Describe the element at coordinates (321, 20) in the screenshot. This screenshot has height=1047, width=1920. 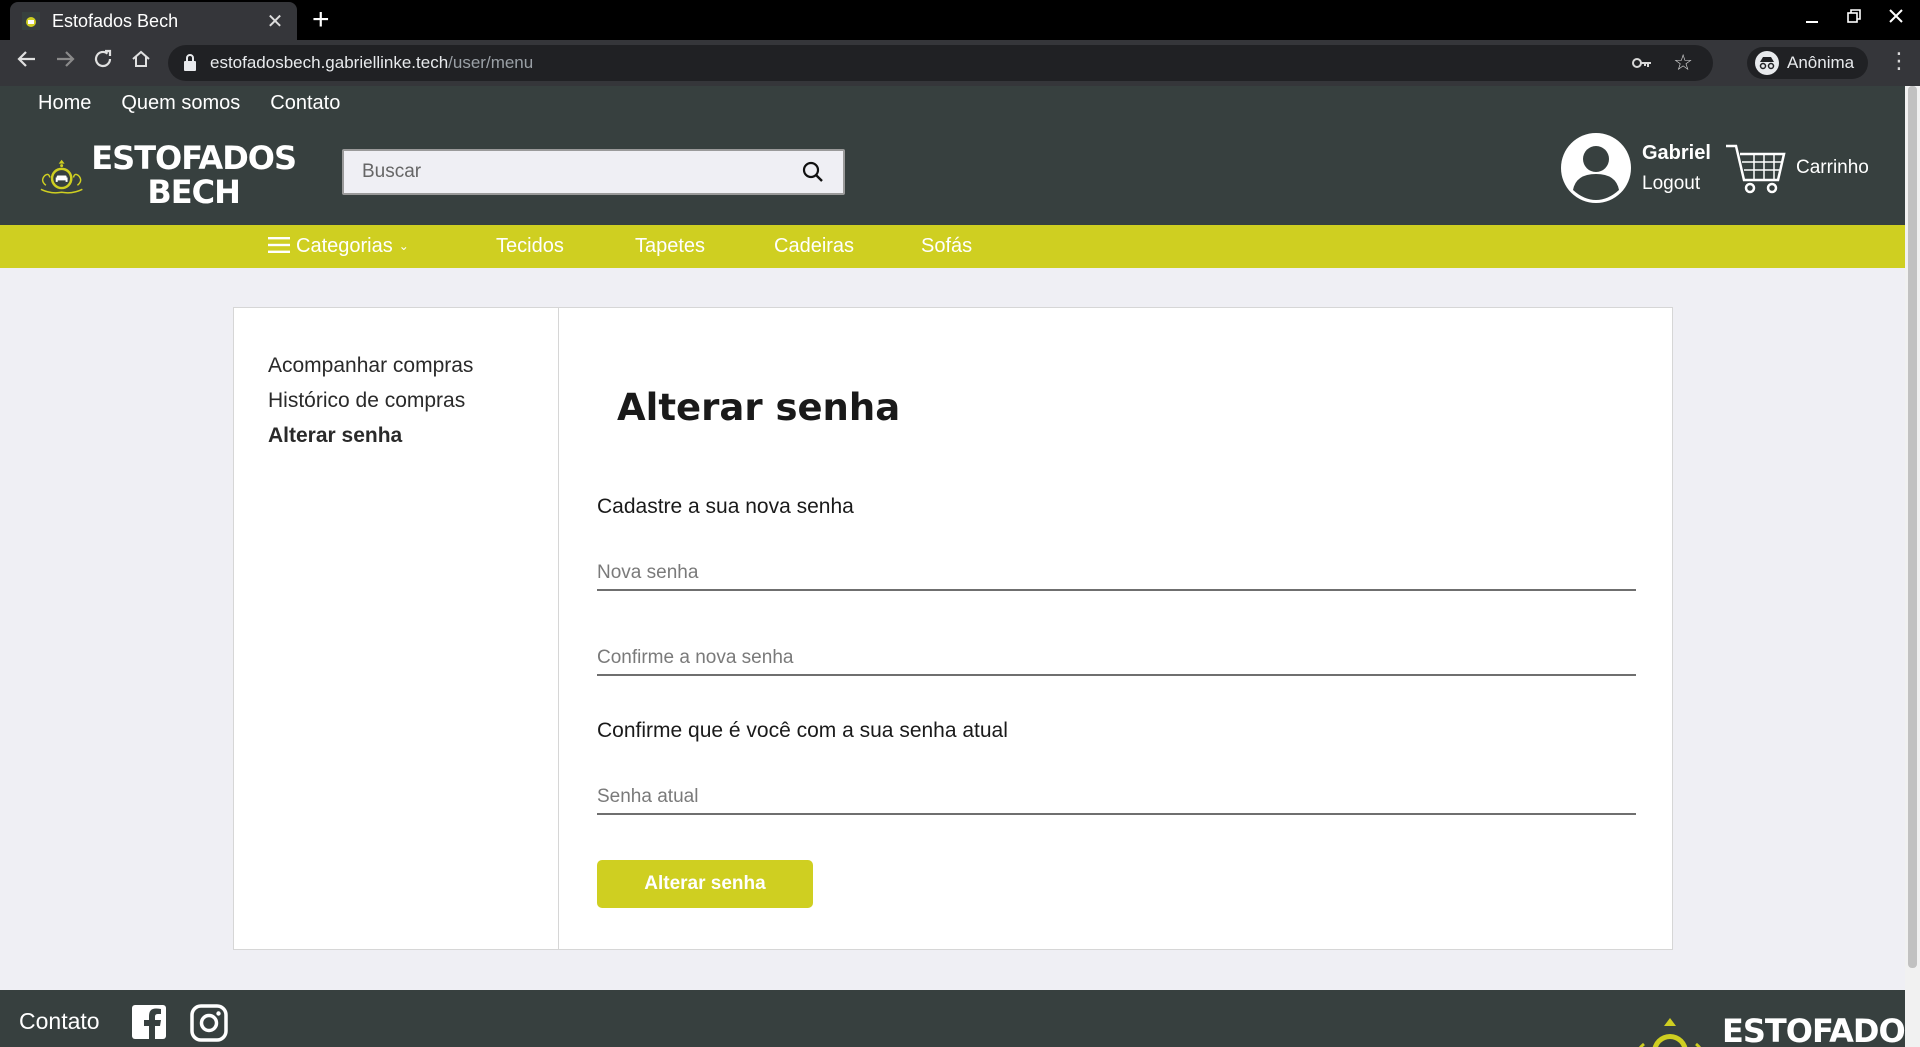
I see `new-tab-button: +` at that location.